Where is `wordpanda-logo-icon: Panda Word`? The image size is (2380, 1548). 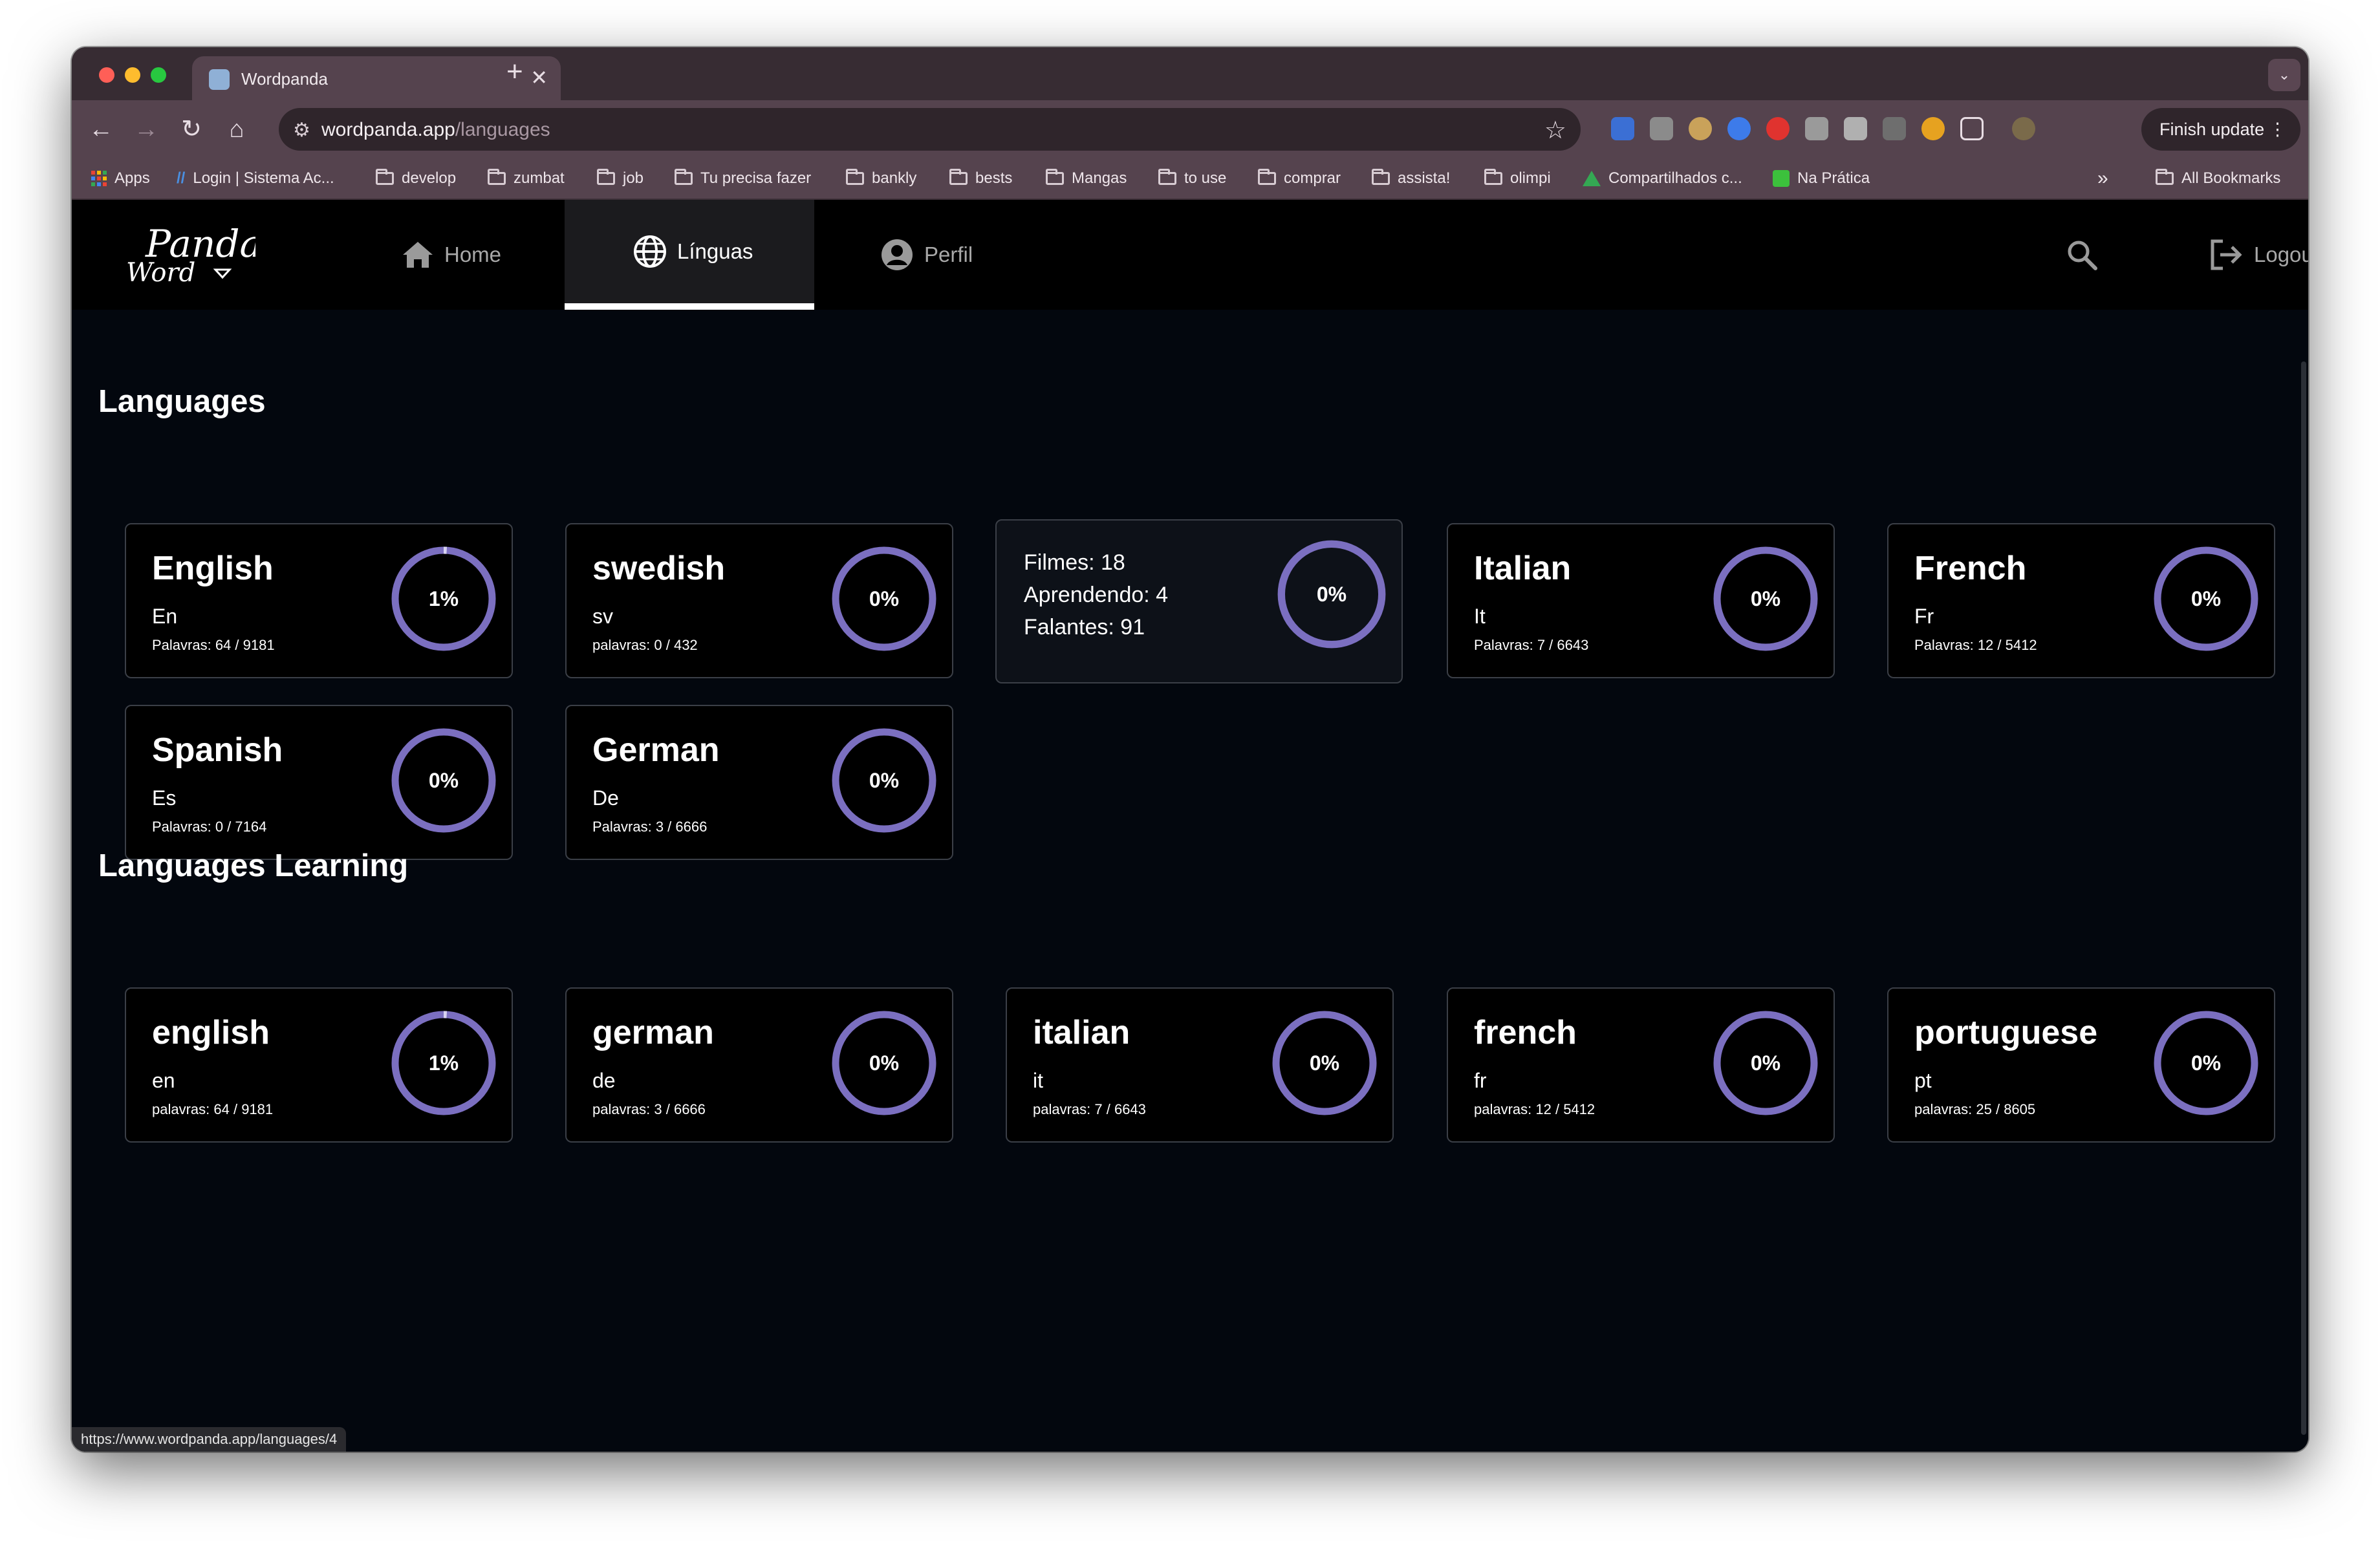 wordpanda-logo-icon: Panda Word is located at coordinates (194, 255).